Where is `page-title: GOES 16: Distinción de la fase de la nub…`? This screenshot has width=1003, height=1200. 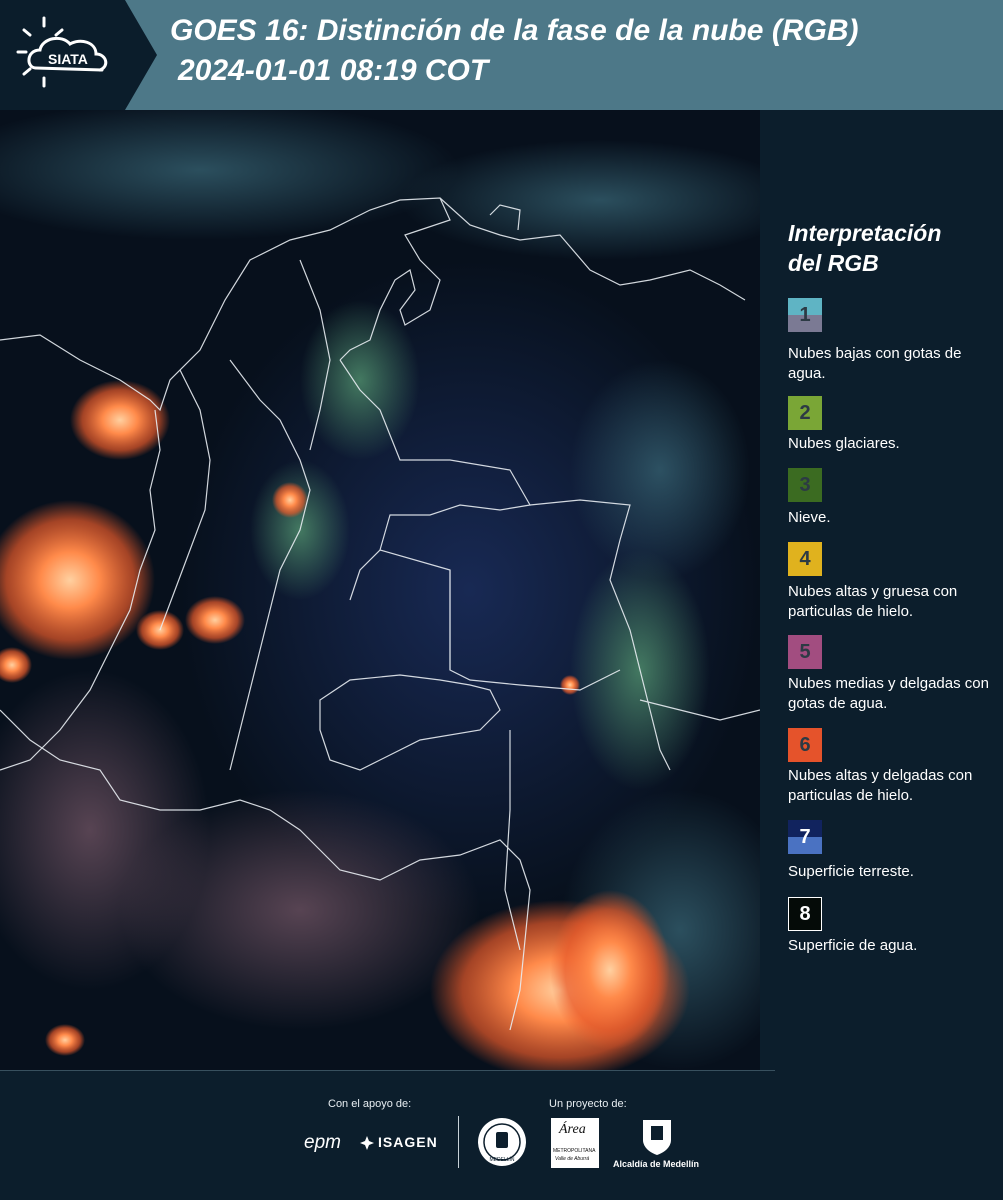
page-title: GOES 16: Distinción de la fase de la nub… is located at coordinates (514, 30).